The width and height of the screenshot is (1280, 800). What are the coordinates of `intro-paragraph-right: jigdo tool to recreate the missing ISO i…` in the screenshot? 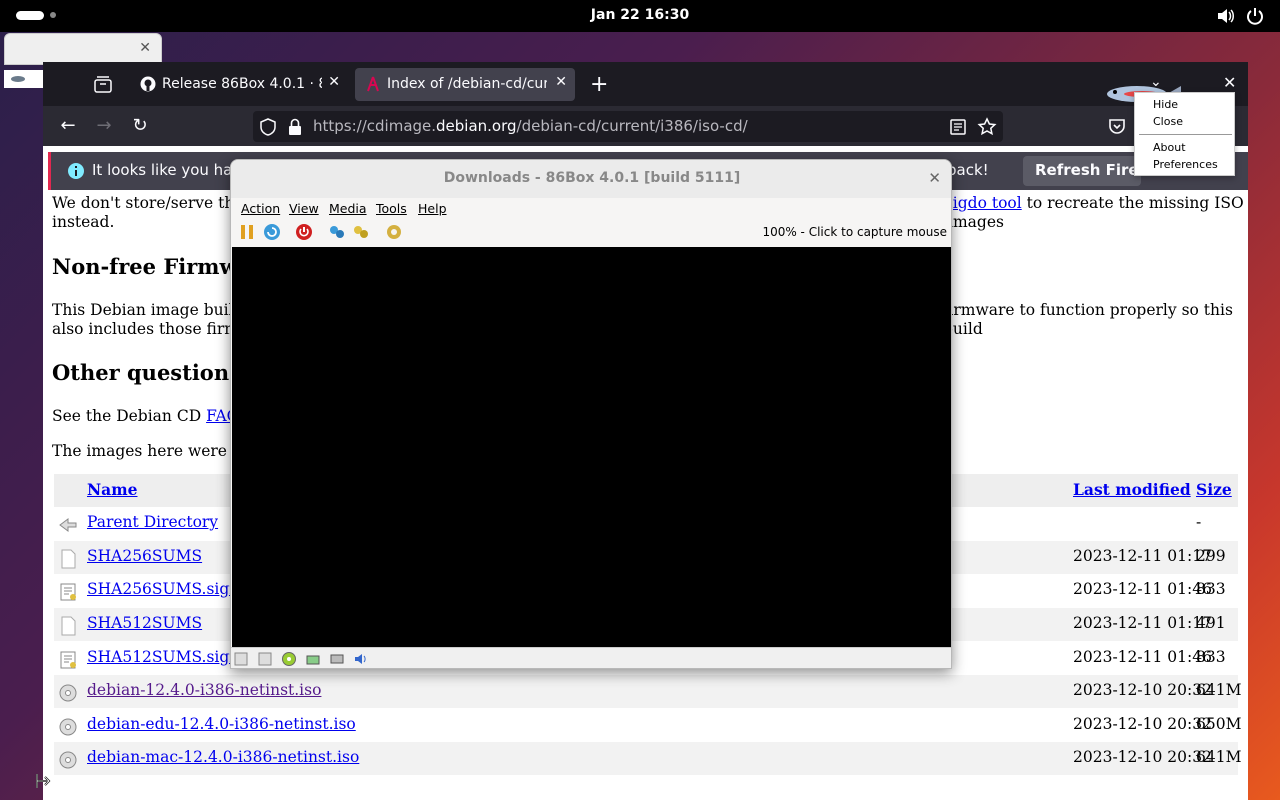 It's located at (1096, 212).